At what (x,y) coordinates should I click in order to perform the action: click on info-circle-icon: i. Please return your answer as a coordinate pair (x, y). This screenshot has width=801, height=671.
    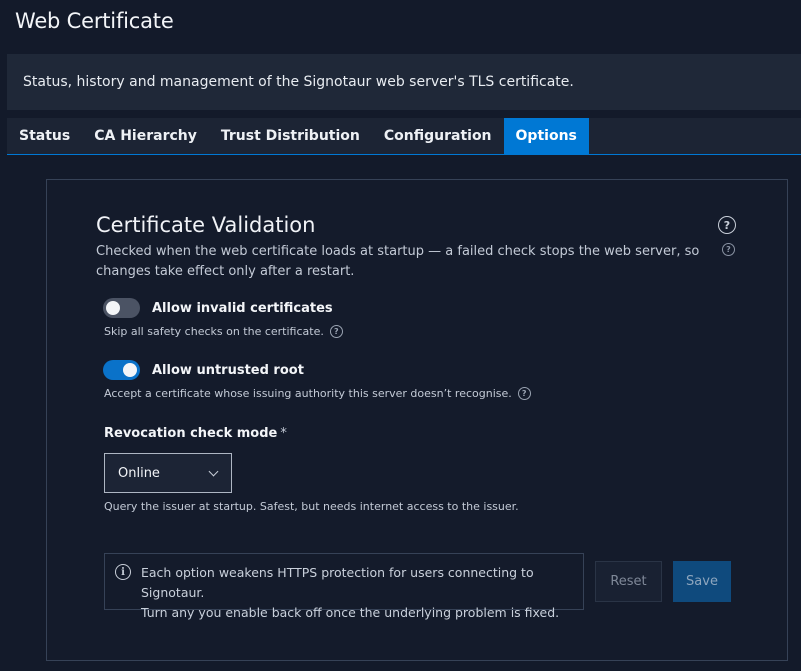
    Looking at the image, I should click on (123, 572).